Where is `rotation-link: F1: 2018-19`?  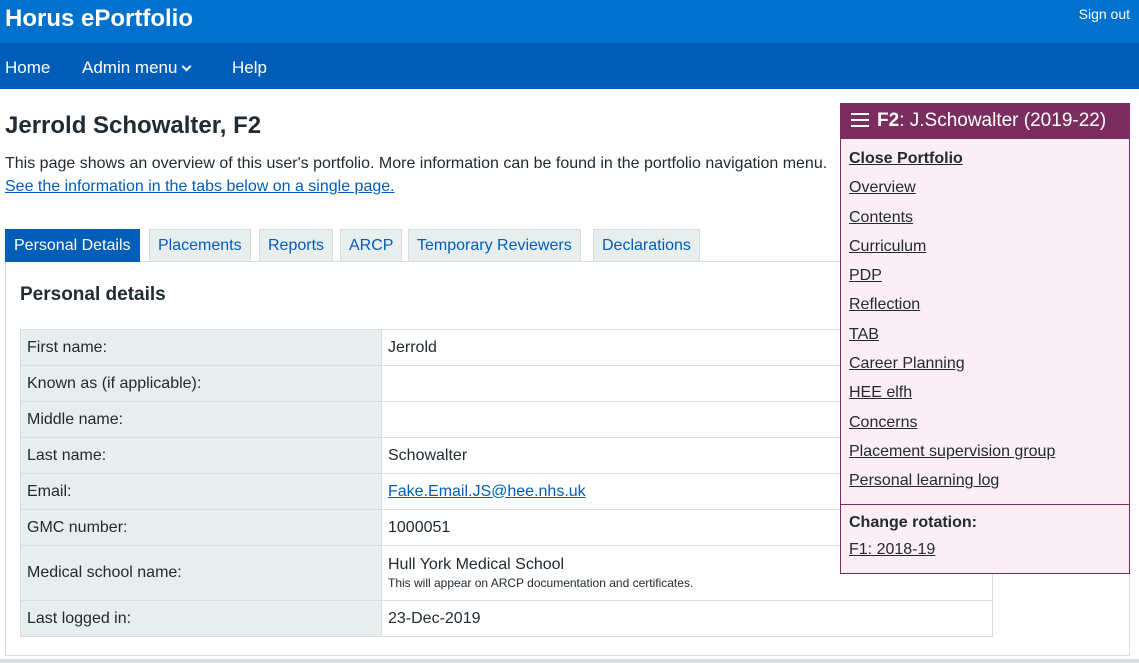
rotation-link: F1: 2018-19 is located at coordinates (892, 550).